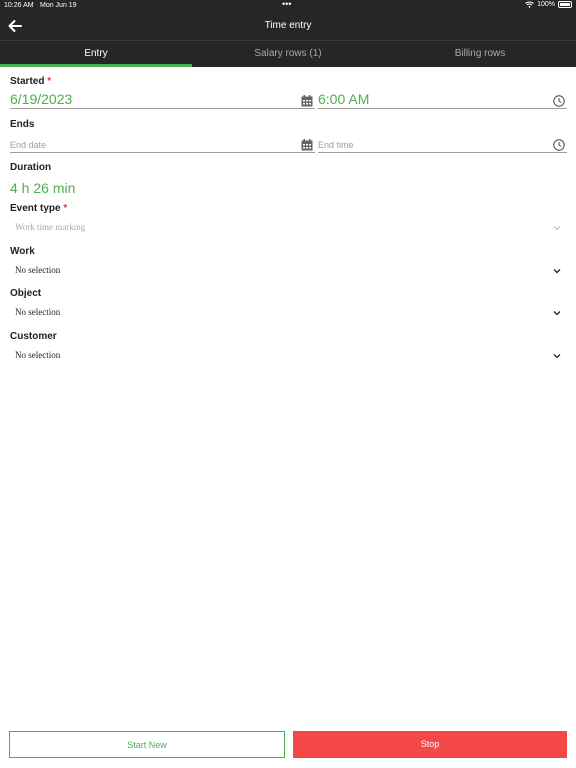  Describe the element at coordinates (33, 336) in the screenshot. I see `customer-label: Customer` at that location.